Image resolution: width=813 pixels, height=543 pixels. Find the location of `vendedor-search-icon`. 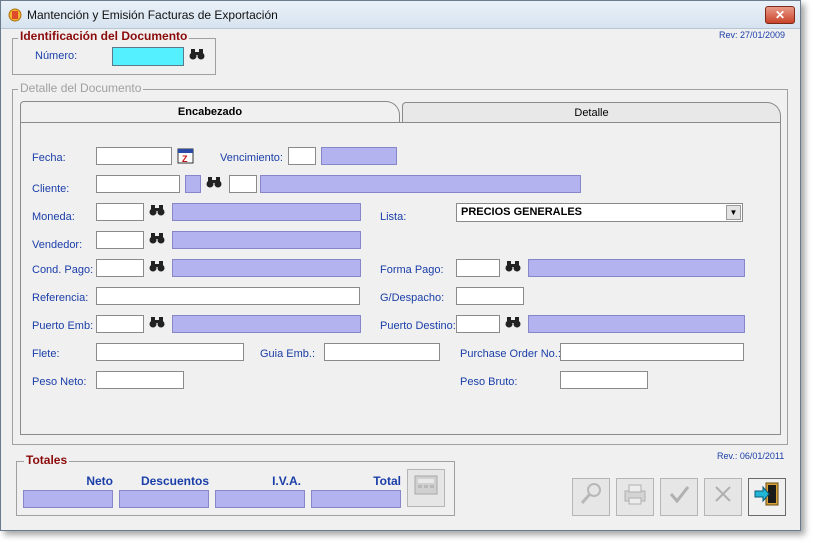

vendedor-search-icon is located at coordinates (157, 240).